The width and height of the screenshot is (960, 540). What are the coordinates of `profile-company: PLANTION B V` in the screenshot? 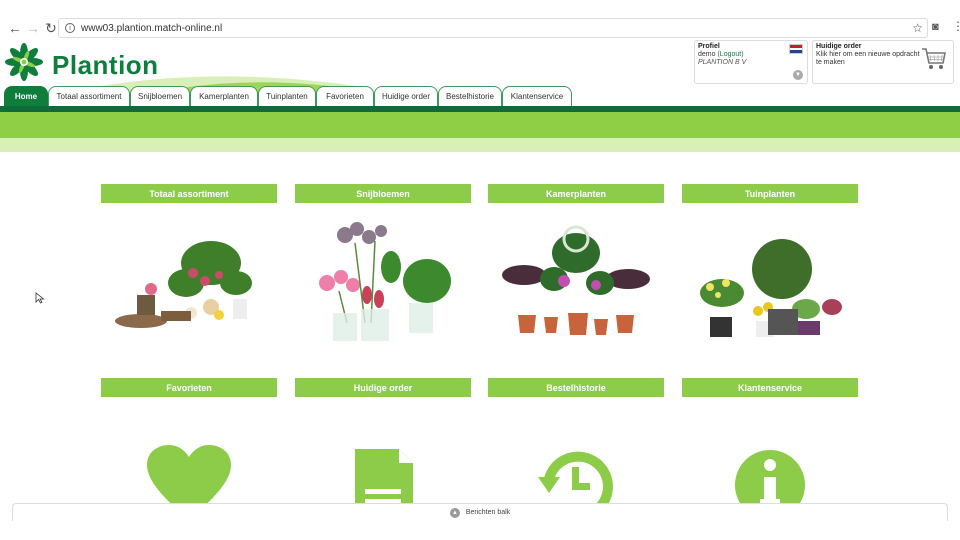 It's located at (722, 62).